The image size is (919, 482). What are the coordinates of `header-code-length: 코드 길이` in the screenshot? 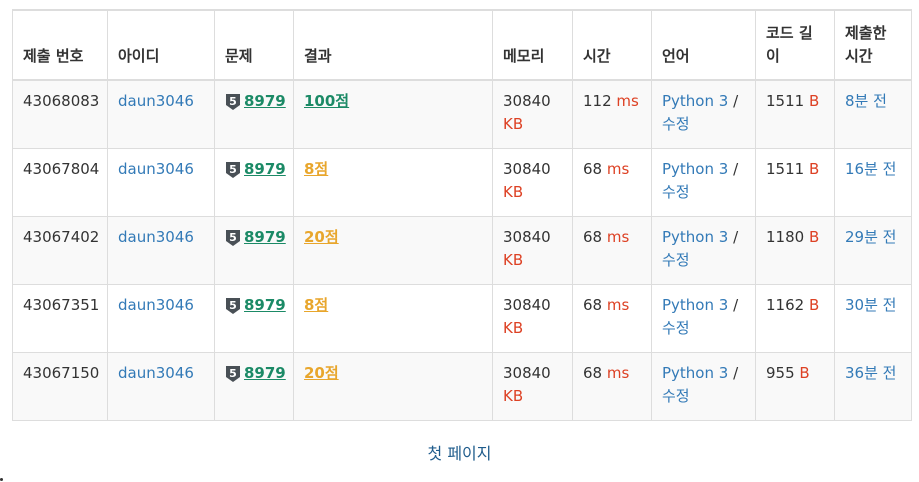 It's located at (795, 45).